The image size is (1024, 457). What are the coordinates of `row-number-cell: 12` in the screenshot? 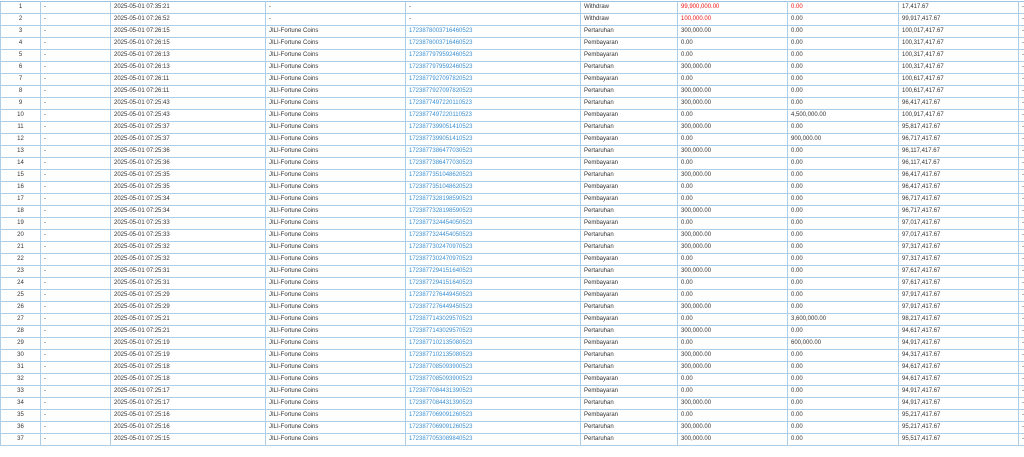 It's located at (20, 139).